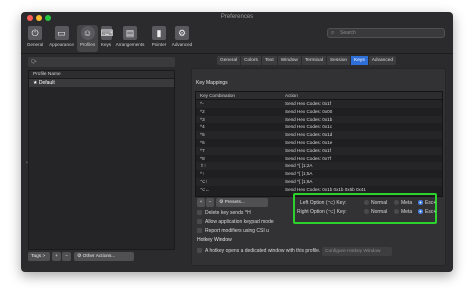 This screenshot has width=474, height=289. What do you see at coordinates (339, 60) in the screenshot?
I see `tab-session: Session` at bounding box center [339, 60].